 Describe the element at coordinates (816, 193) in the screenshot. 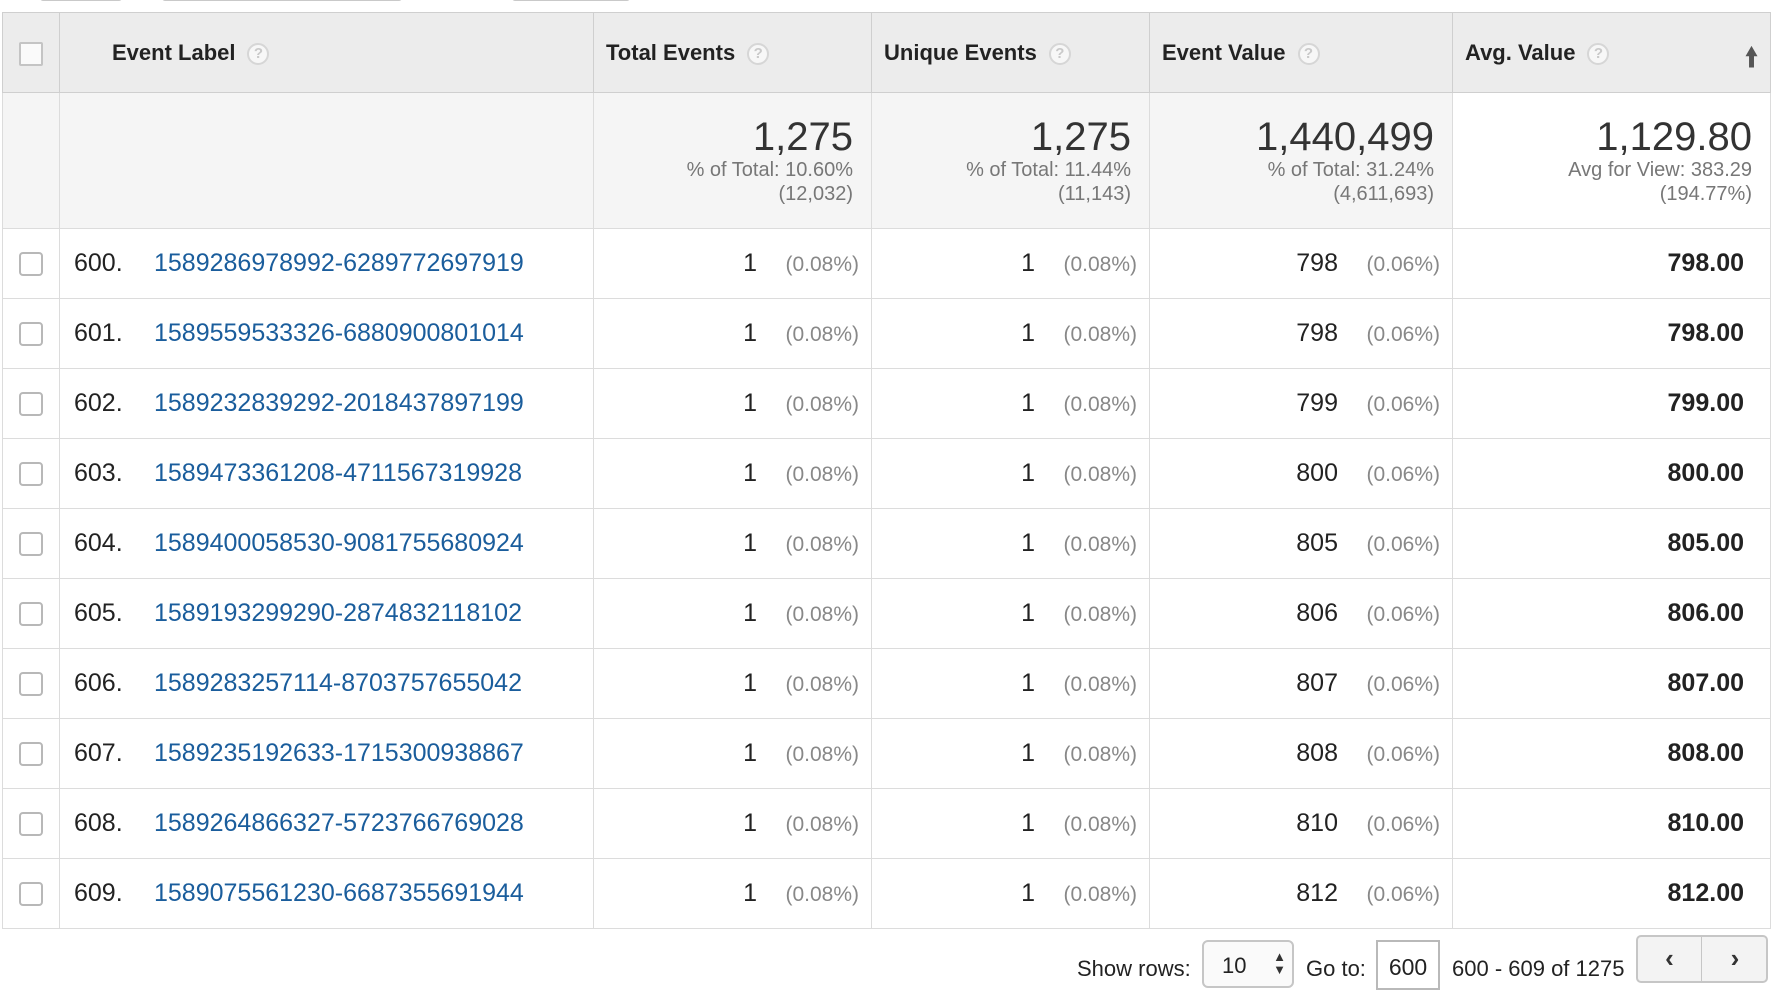

I see `total-overall: (12,032)` at that location.